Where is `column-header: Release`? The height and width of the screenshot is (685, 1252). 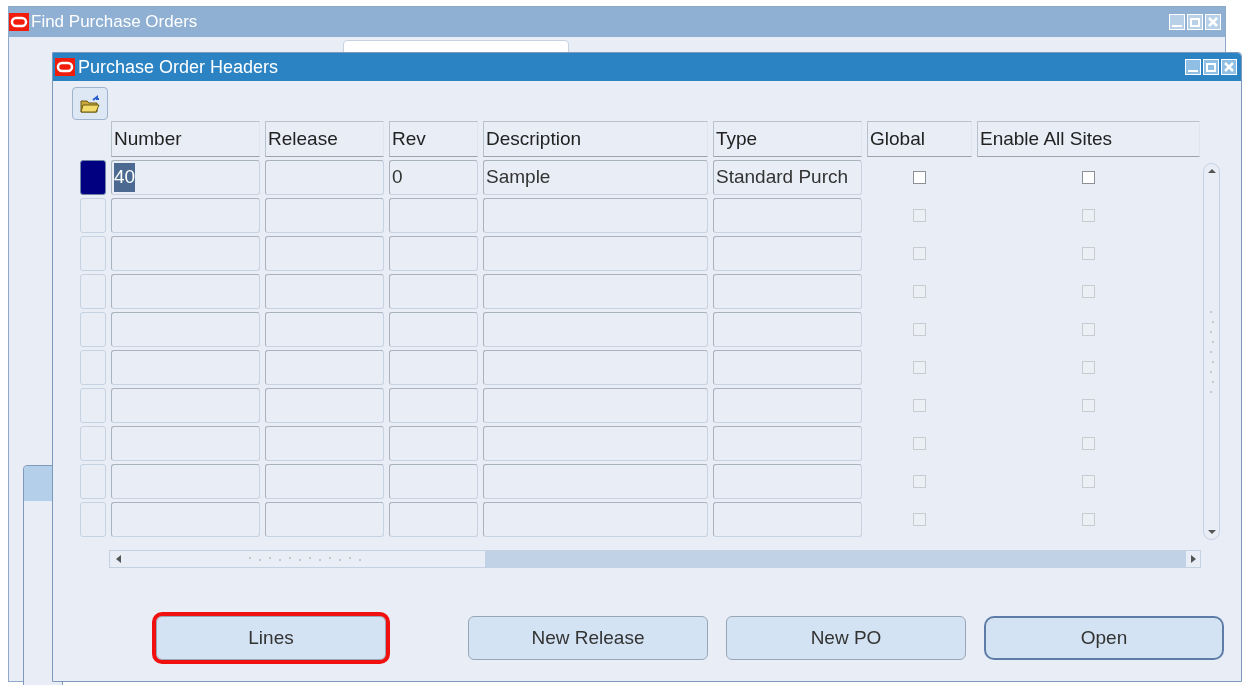 column-header: Release is located at coordinates (324, 139).